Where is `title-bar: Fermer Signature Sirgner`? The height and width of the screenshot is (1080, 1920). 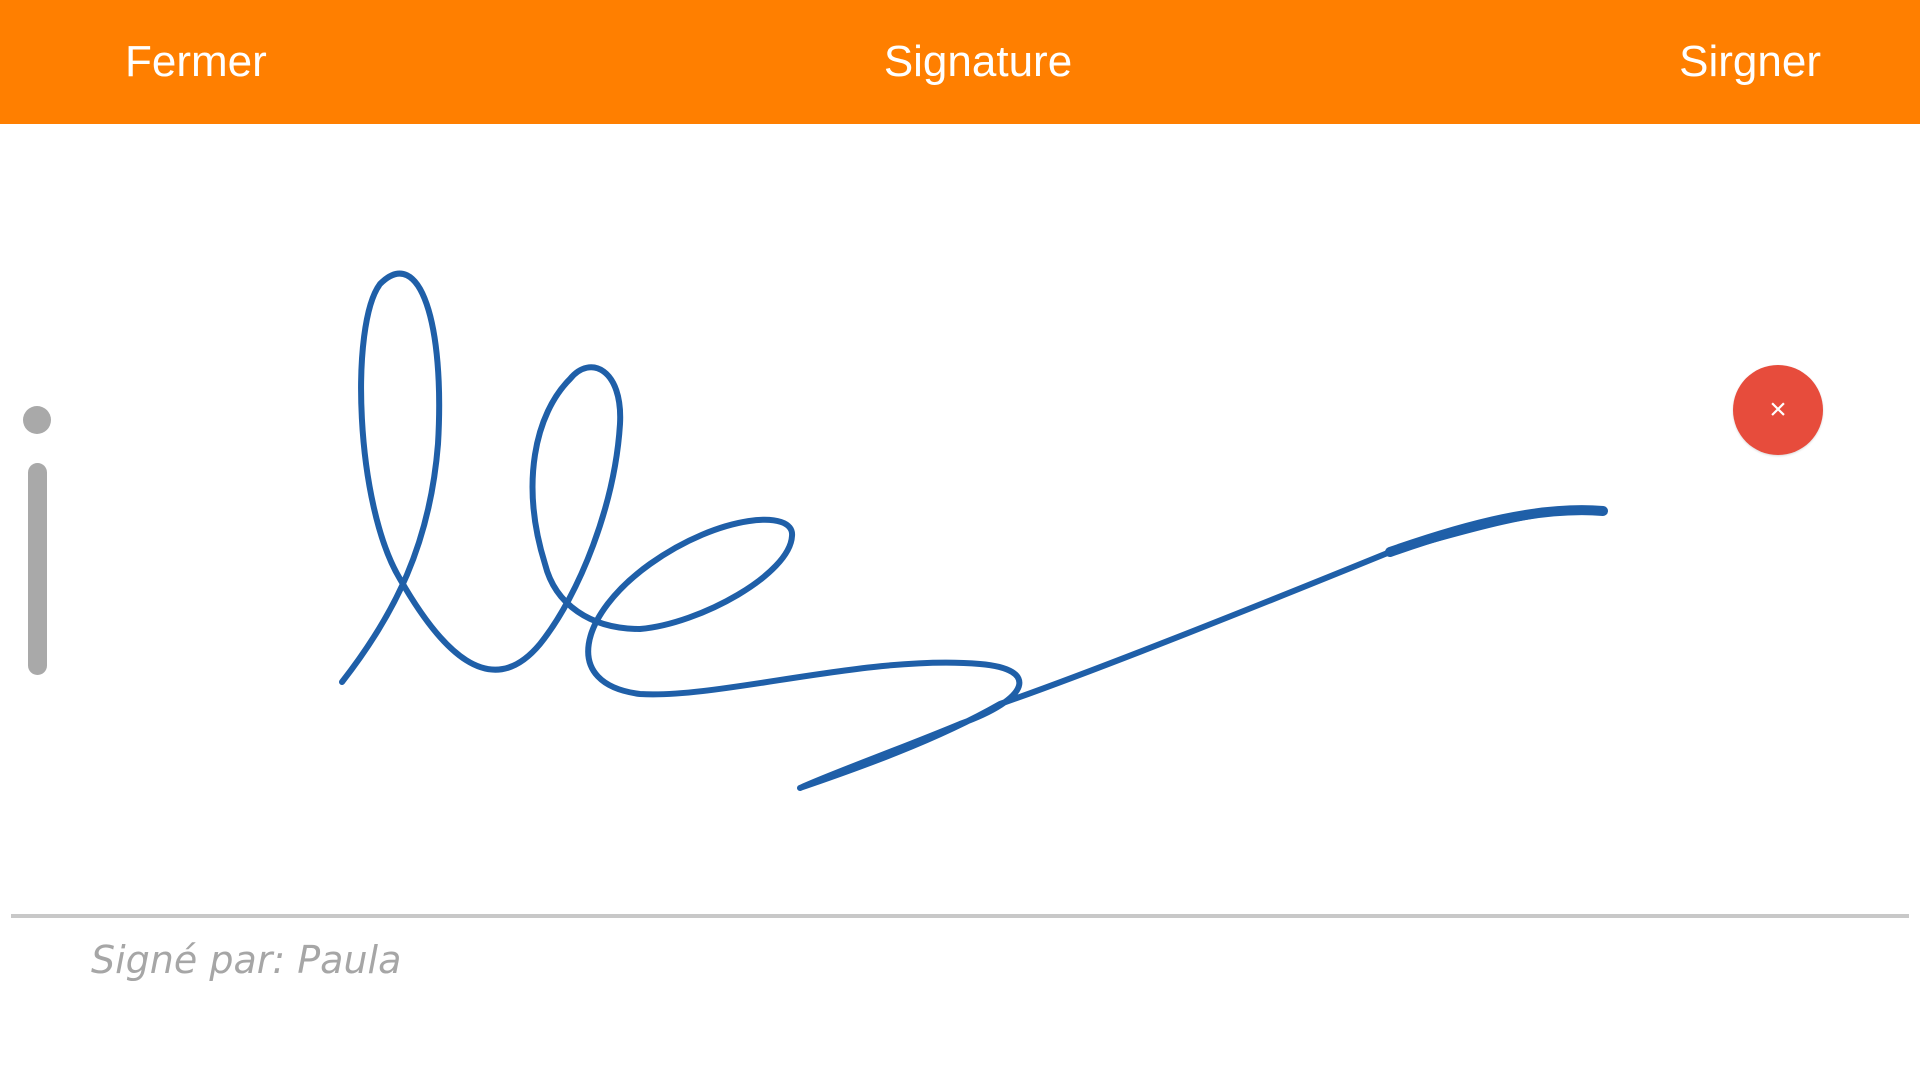 title-bar: Fermer Signature Sirgner is located at coordinates (960, 62).